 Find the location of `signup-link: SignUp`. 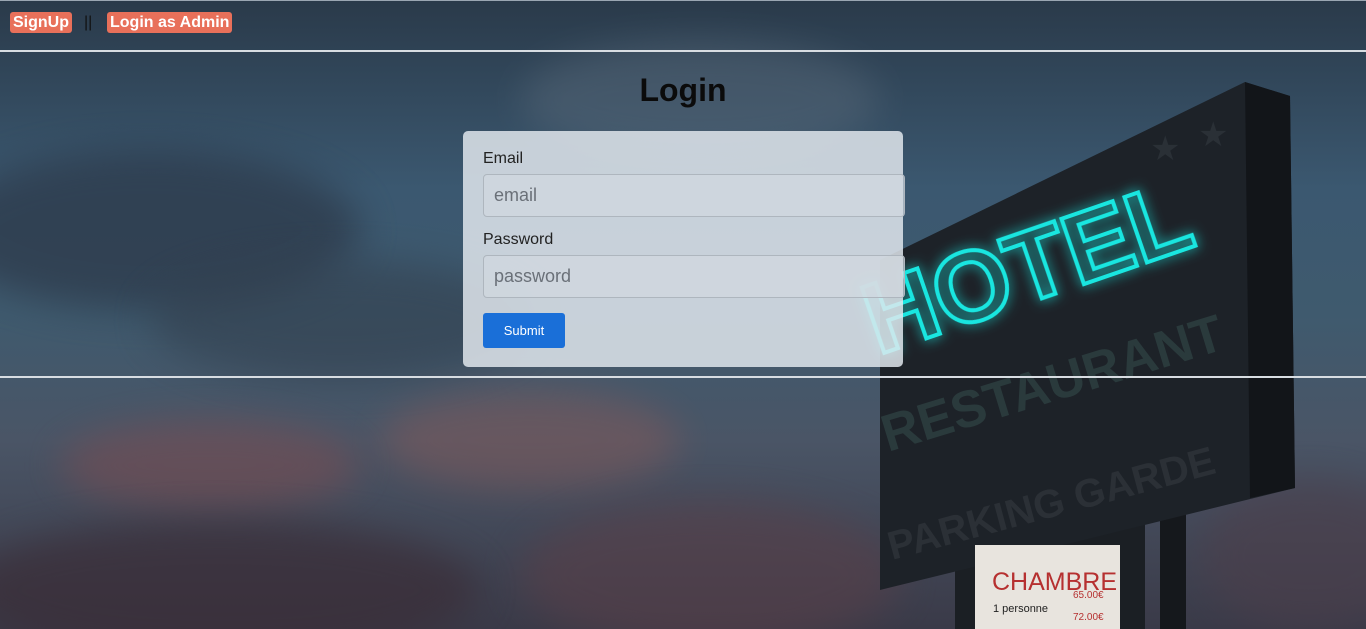

signup-link: SignUp is located at coordinates (41, 22).